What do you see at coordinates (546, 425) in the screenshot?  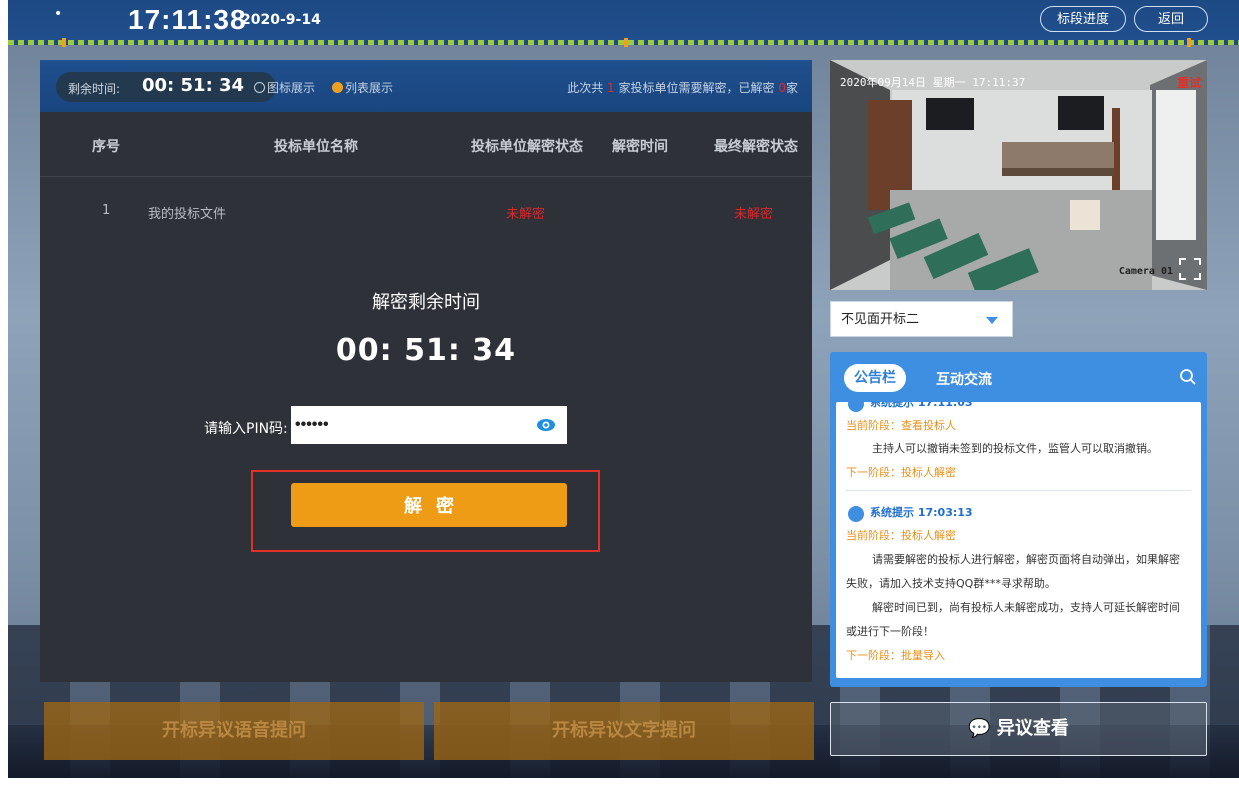 I see `eye-icon` at bounding box center [546, 425].